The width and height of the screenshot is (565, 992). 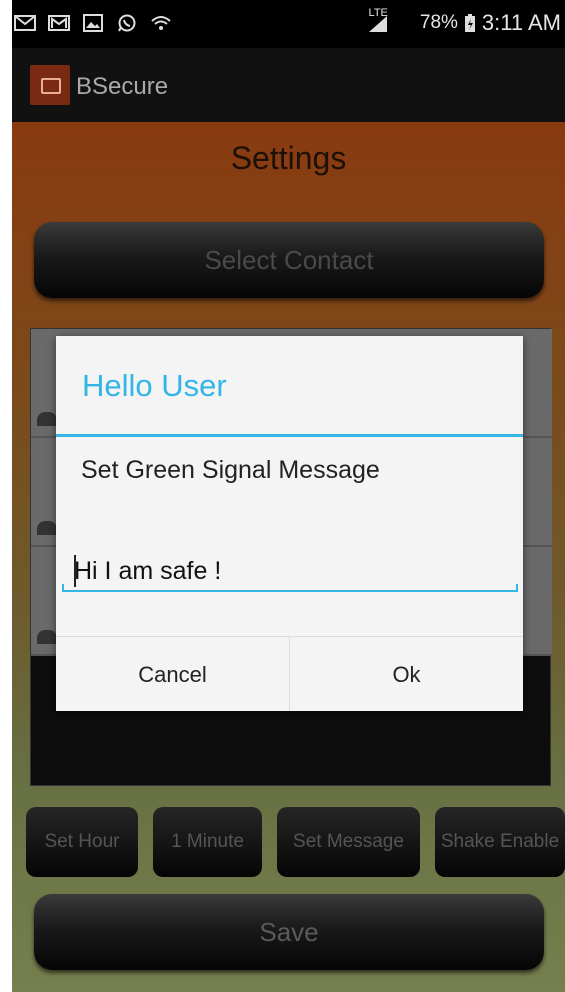 I want to click on status-right: LTE 78% 3:11 AM, so click(x=464, y=21).